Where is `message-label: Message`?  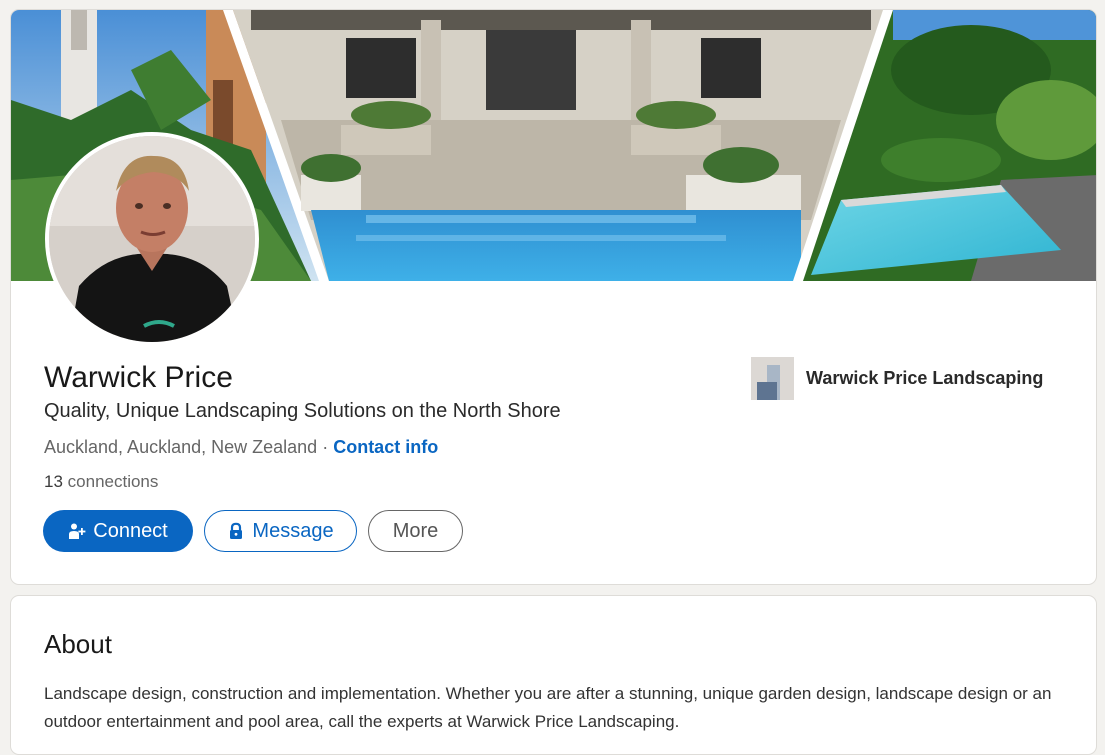
message-label: Message is located at coordinates (293, 530).